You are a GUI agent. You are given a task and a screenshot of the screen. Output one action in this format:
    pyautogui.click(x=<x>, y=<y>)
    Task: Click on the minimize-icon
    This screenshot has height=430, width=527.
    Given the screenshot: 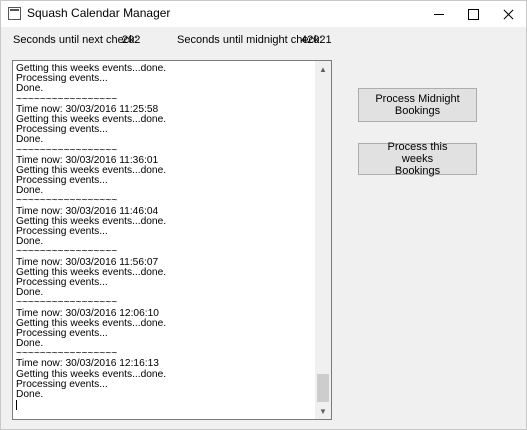 What is the action you would take?
    pyautogui.click(x=439, y=14)
    